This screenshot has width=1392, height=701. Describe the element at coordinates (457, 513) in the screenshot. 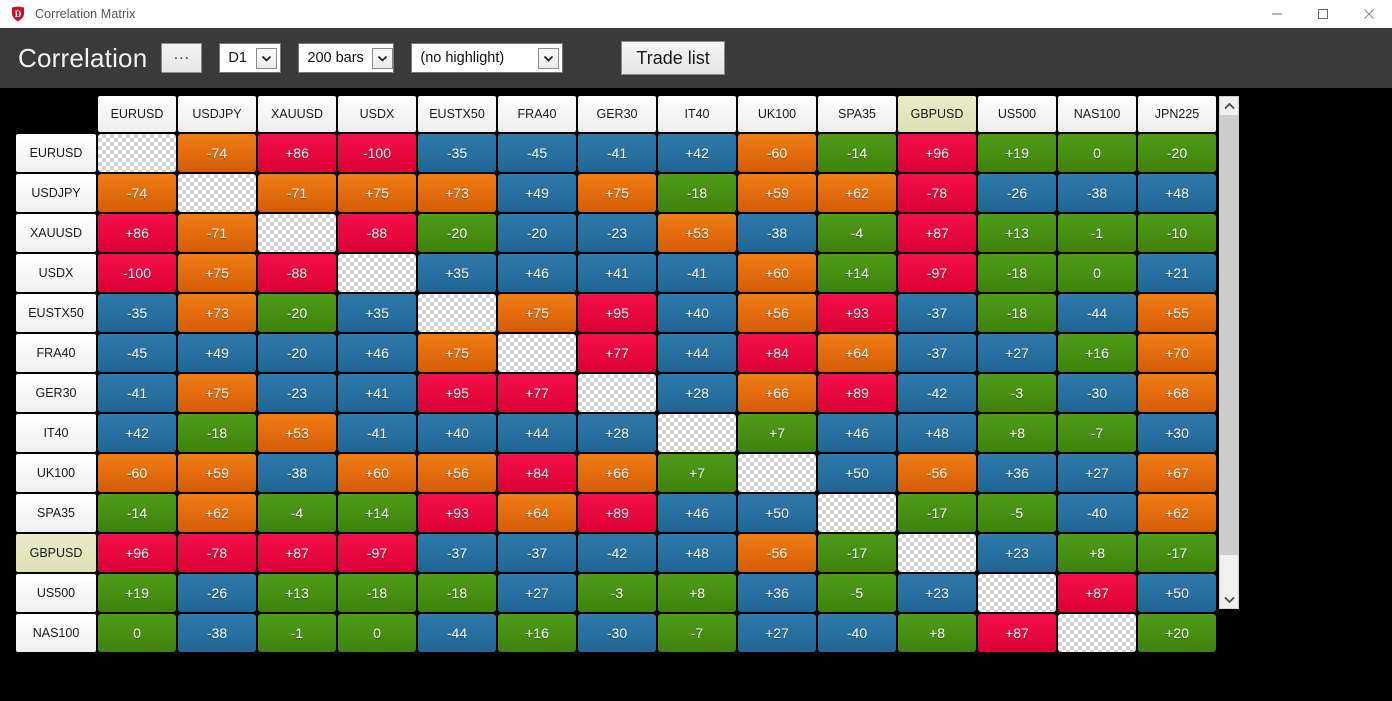

I see `matrix-cell: +93` at that location.